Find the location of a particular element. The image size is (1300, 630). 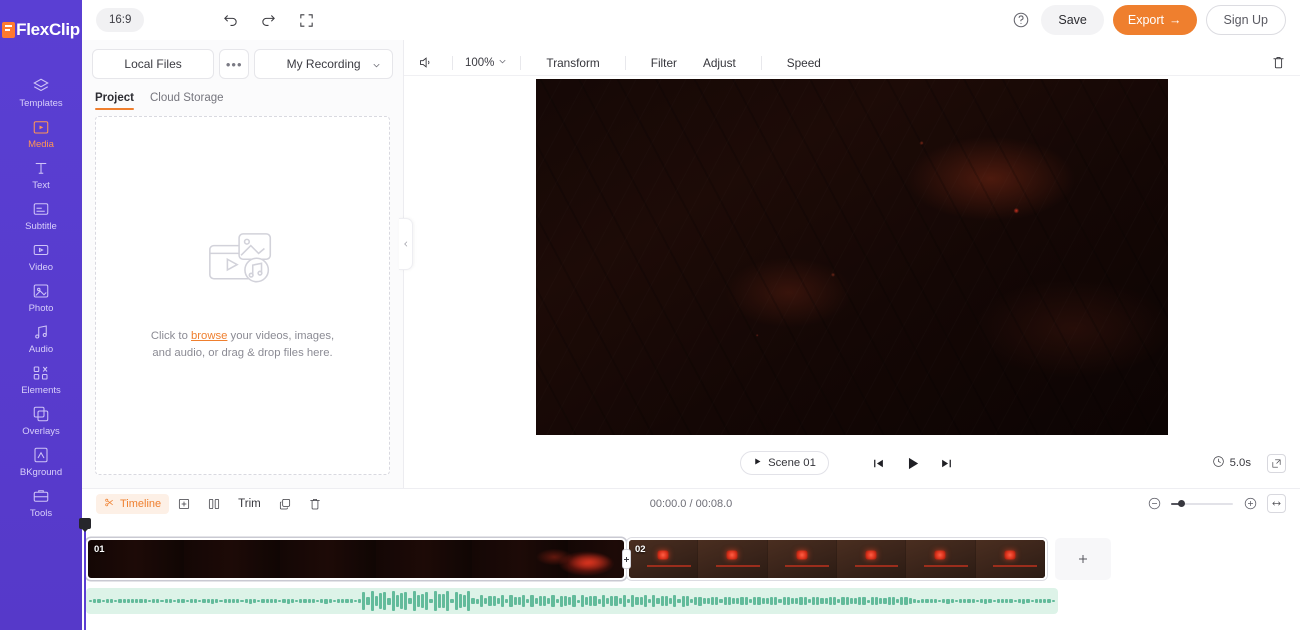

browse-link: browse is located at coordinates (209, 336).